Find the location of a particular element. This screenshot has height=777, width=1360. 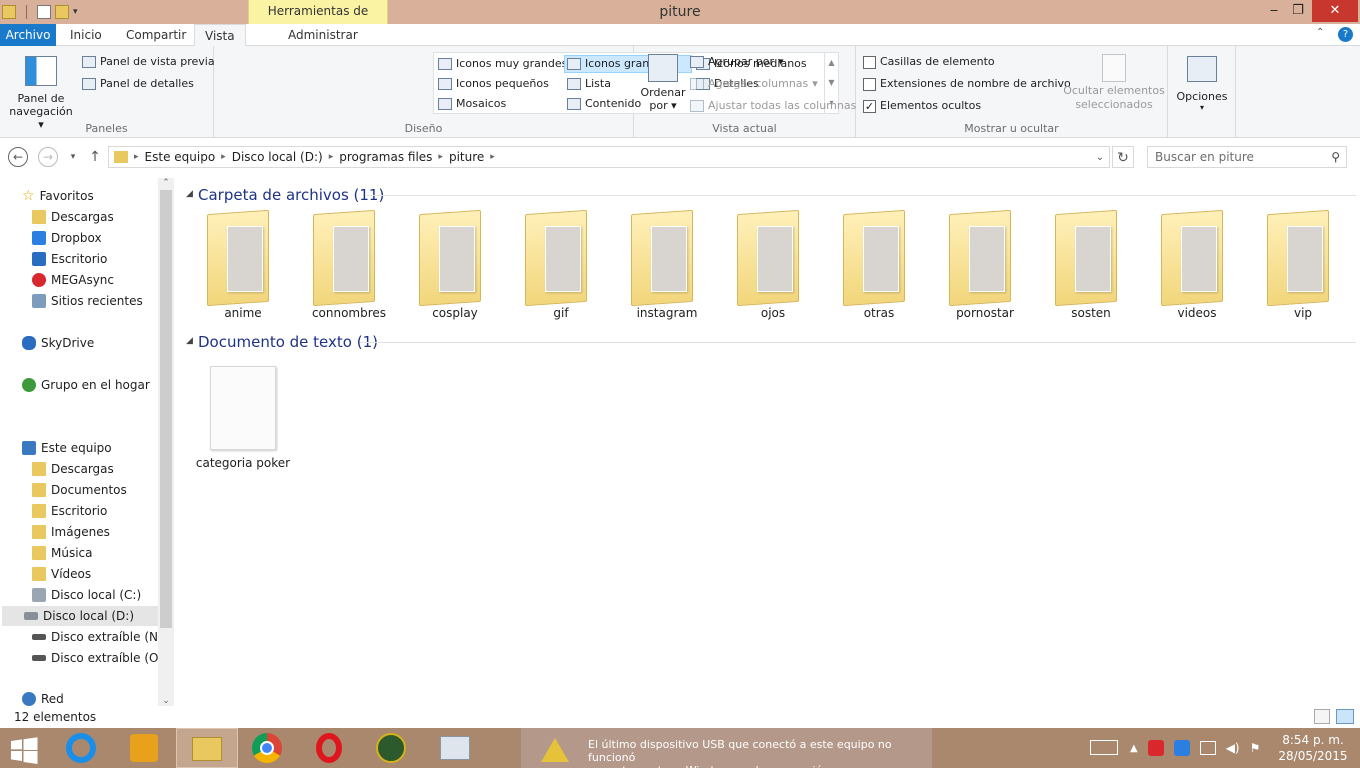

nav-pc-descargas: Descargas is located at coordinates (73, 469).